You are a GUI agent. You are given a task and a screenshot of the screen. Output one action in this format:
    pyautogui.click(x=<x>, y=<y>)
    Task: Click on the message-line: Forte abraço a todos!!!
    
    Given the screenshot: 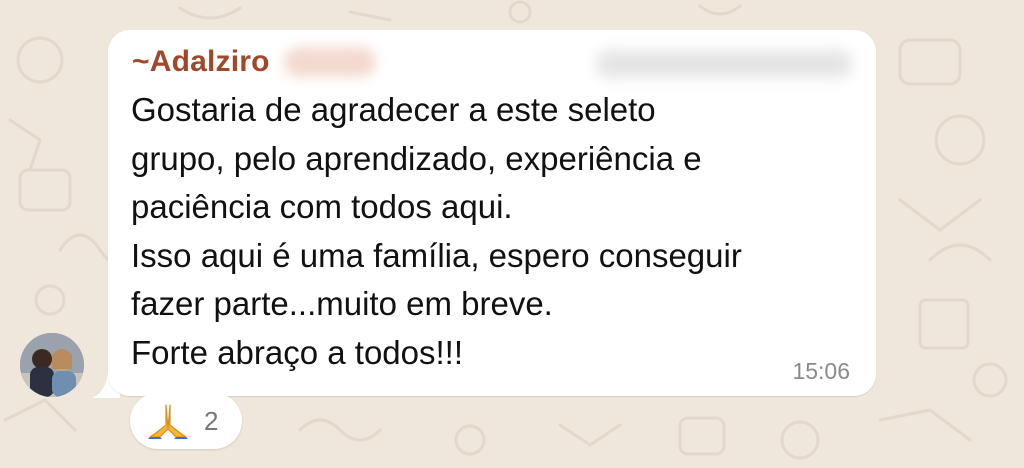 What is the action you would take?
    pyautogui.click(x=297, y=352)
    